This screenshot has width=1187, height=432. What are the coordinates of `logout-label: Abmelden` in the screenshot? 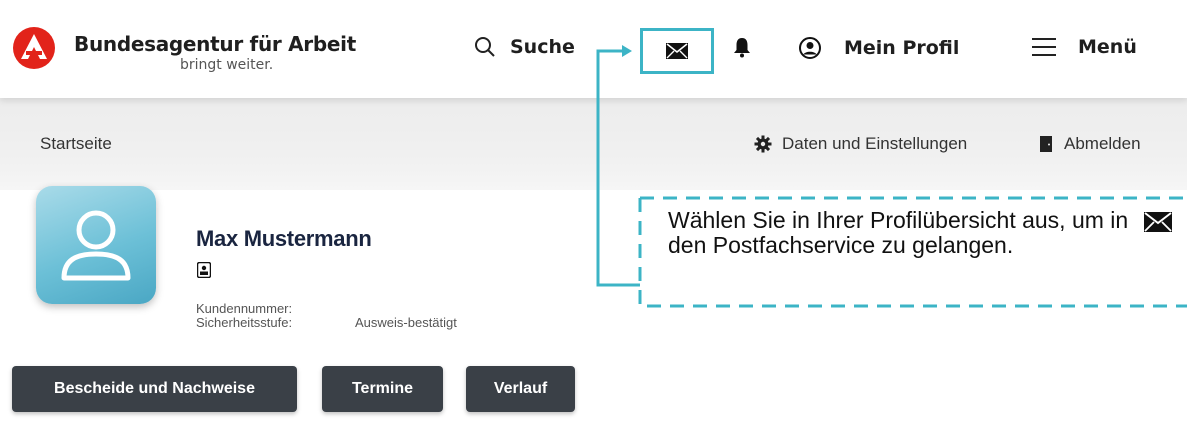 It's located at (1102, 143).